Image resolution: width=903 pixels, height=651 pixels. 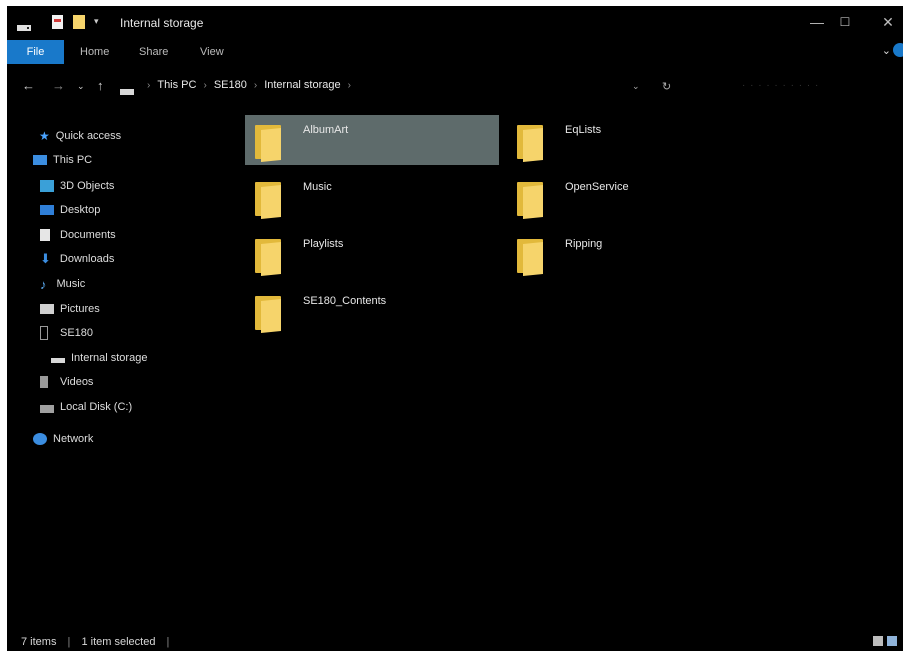 I want to click on sidebar-item-music: ♪ Music, so click(x=62, y=284).